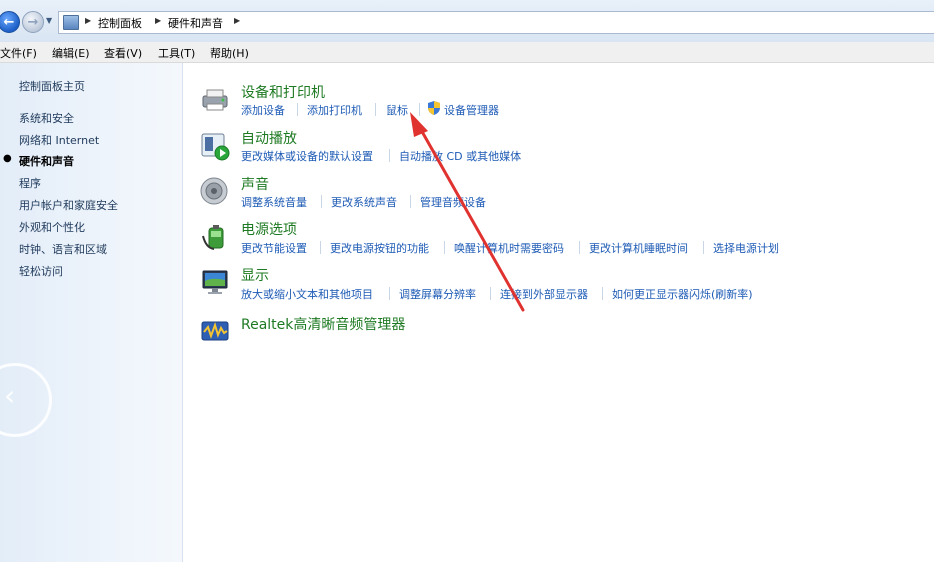 The image size is (934, 562). What do you see at coordinates (544, 294) in the screenshot?
I see `link-external-display: 连接到外部显示器` at bounding box center [544, 294].